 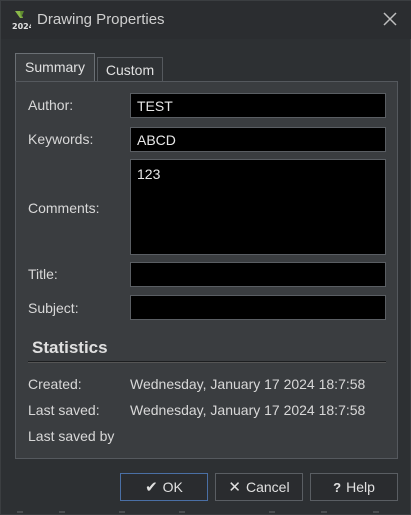 I want to click on comments-label: Comments:, so click(x=64, y=208).